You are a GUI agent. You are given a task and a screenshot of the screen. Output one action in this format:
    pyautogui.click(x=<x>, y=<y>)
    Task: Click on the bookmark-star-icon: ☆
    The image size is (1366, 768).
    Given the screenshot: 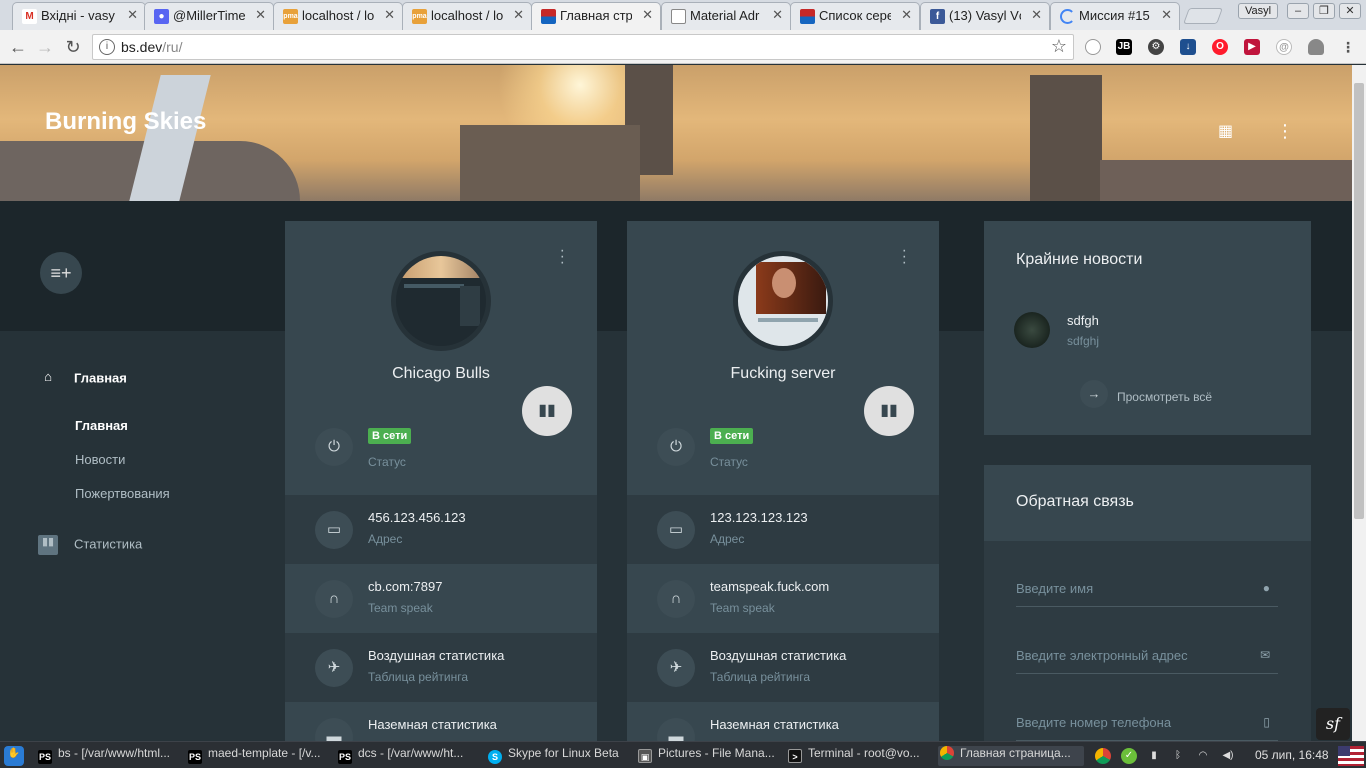 What is the action you would take?
    pyautogui.click(x=1059, y=46)
    